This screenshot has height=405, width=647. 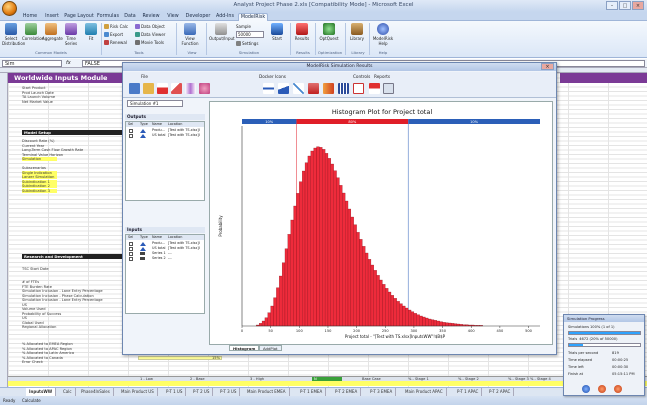 What do you see at coordinates (190, 88) in the screenshot?
I see `density-icon` at bounding box center [190, 88].